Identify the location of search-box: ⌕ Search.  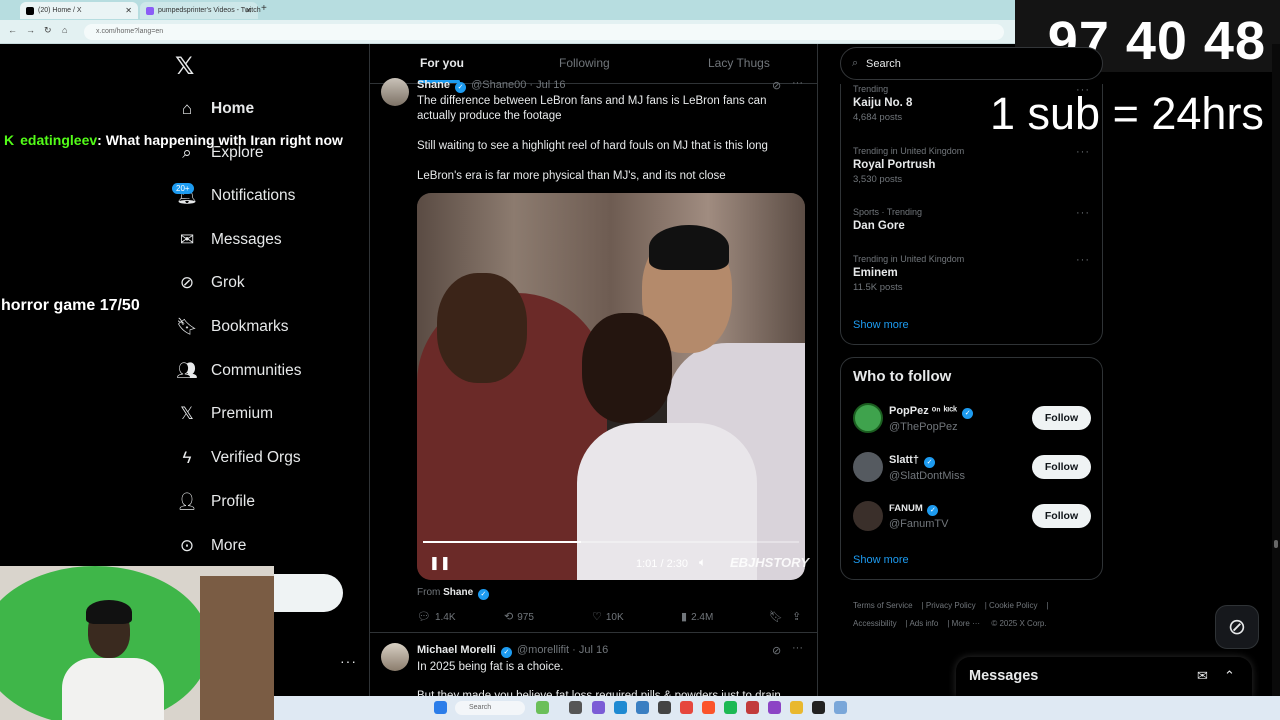
(971, 63).